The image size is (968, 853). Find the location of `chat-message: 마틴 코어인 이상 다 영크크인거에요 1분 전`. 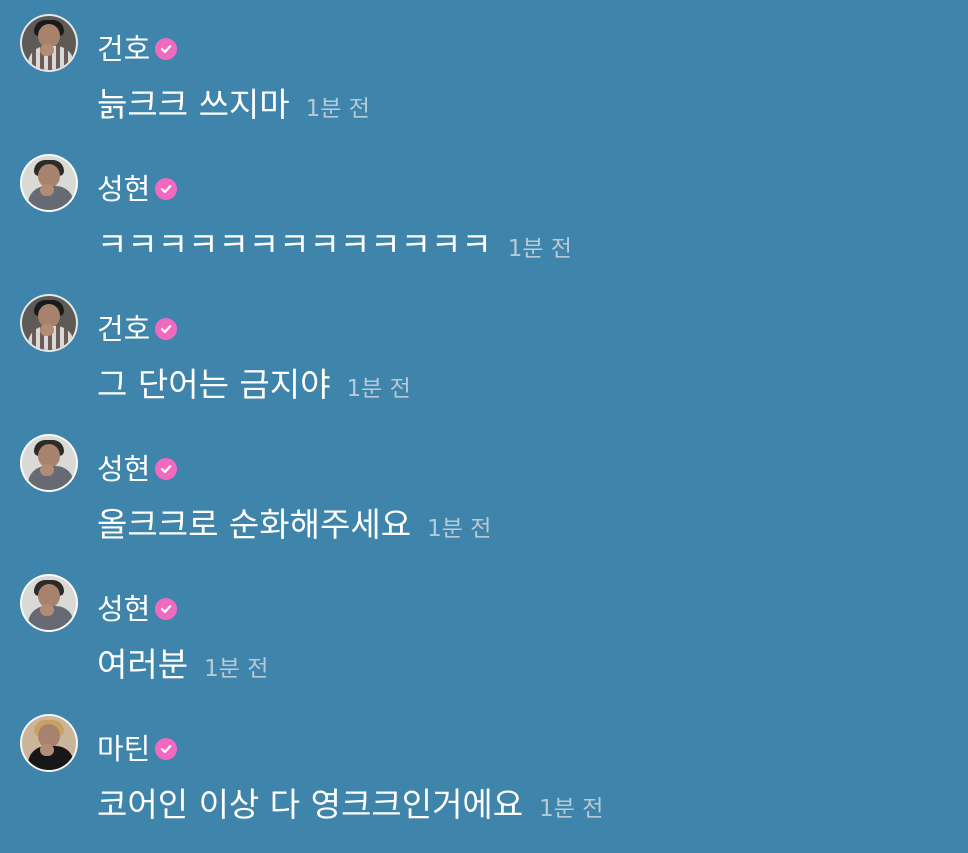

chat-message: 마틴 코어인 이상 다 영크크인거에요 1분 전 is located at coordinates (484, 762).